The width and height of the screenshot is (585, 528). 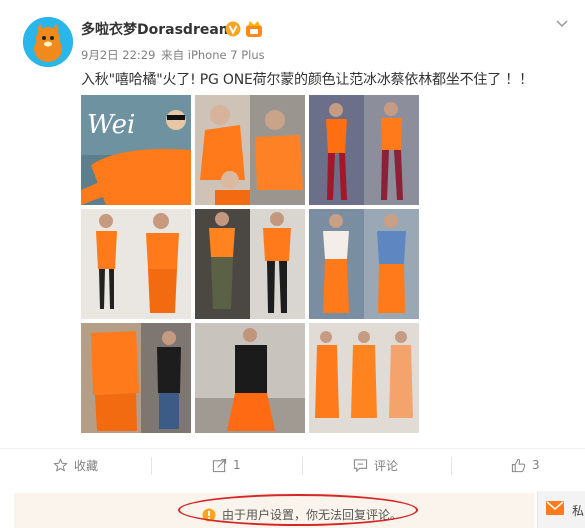 I want to click on star-icon, so click(x=60, y=464).